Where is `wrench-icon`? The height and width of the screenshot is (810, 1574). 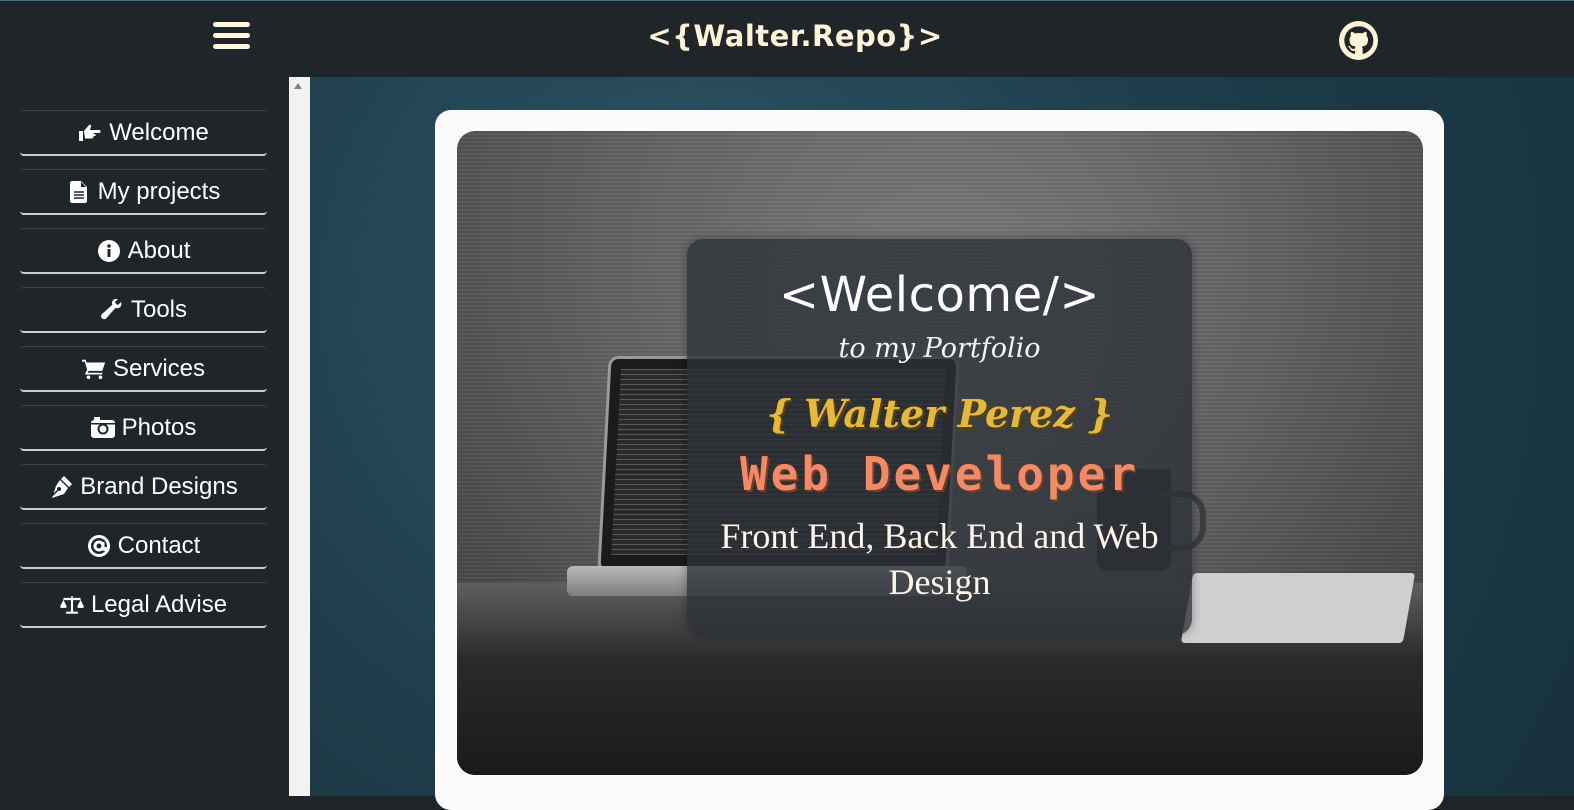
wrench-icon is located at coordinates (112, 310).